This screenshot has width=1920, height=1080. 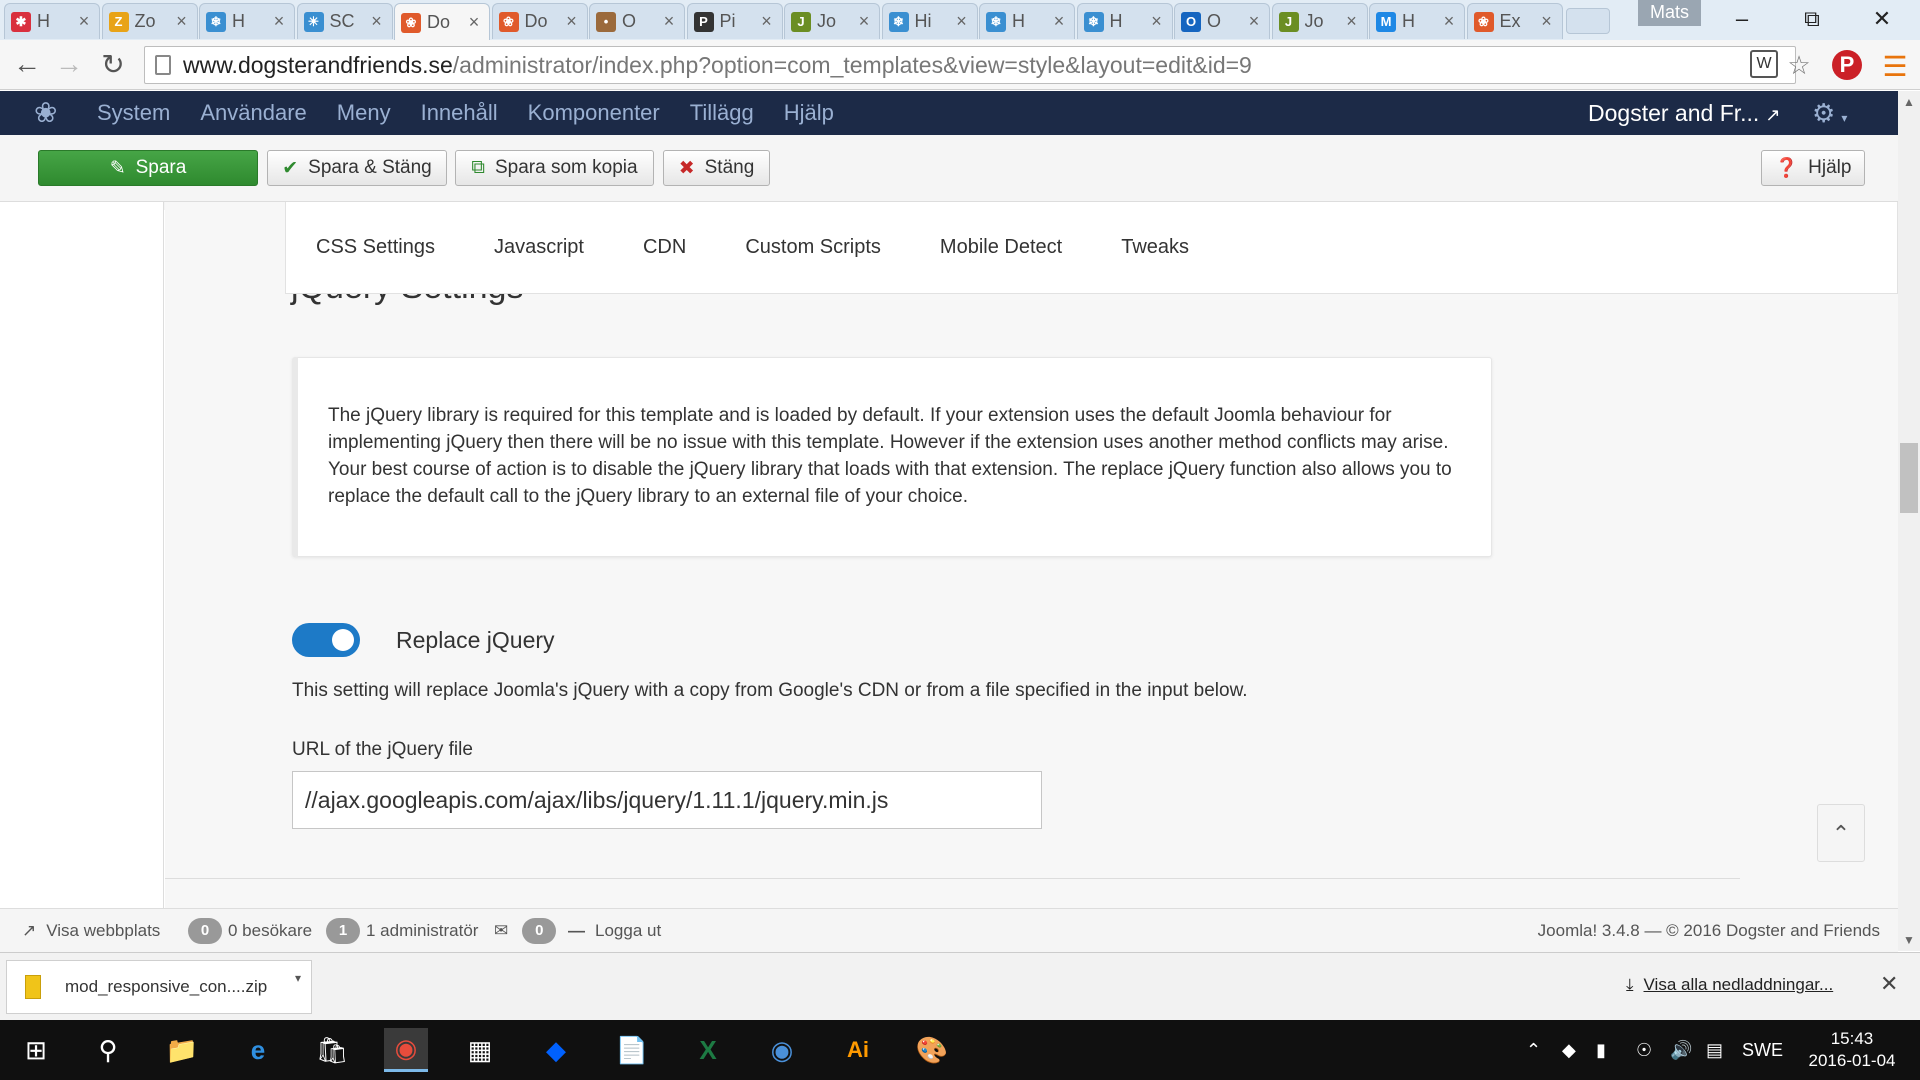 I want to click on admin-menu-item: Meny, so click(x=364, y=113).